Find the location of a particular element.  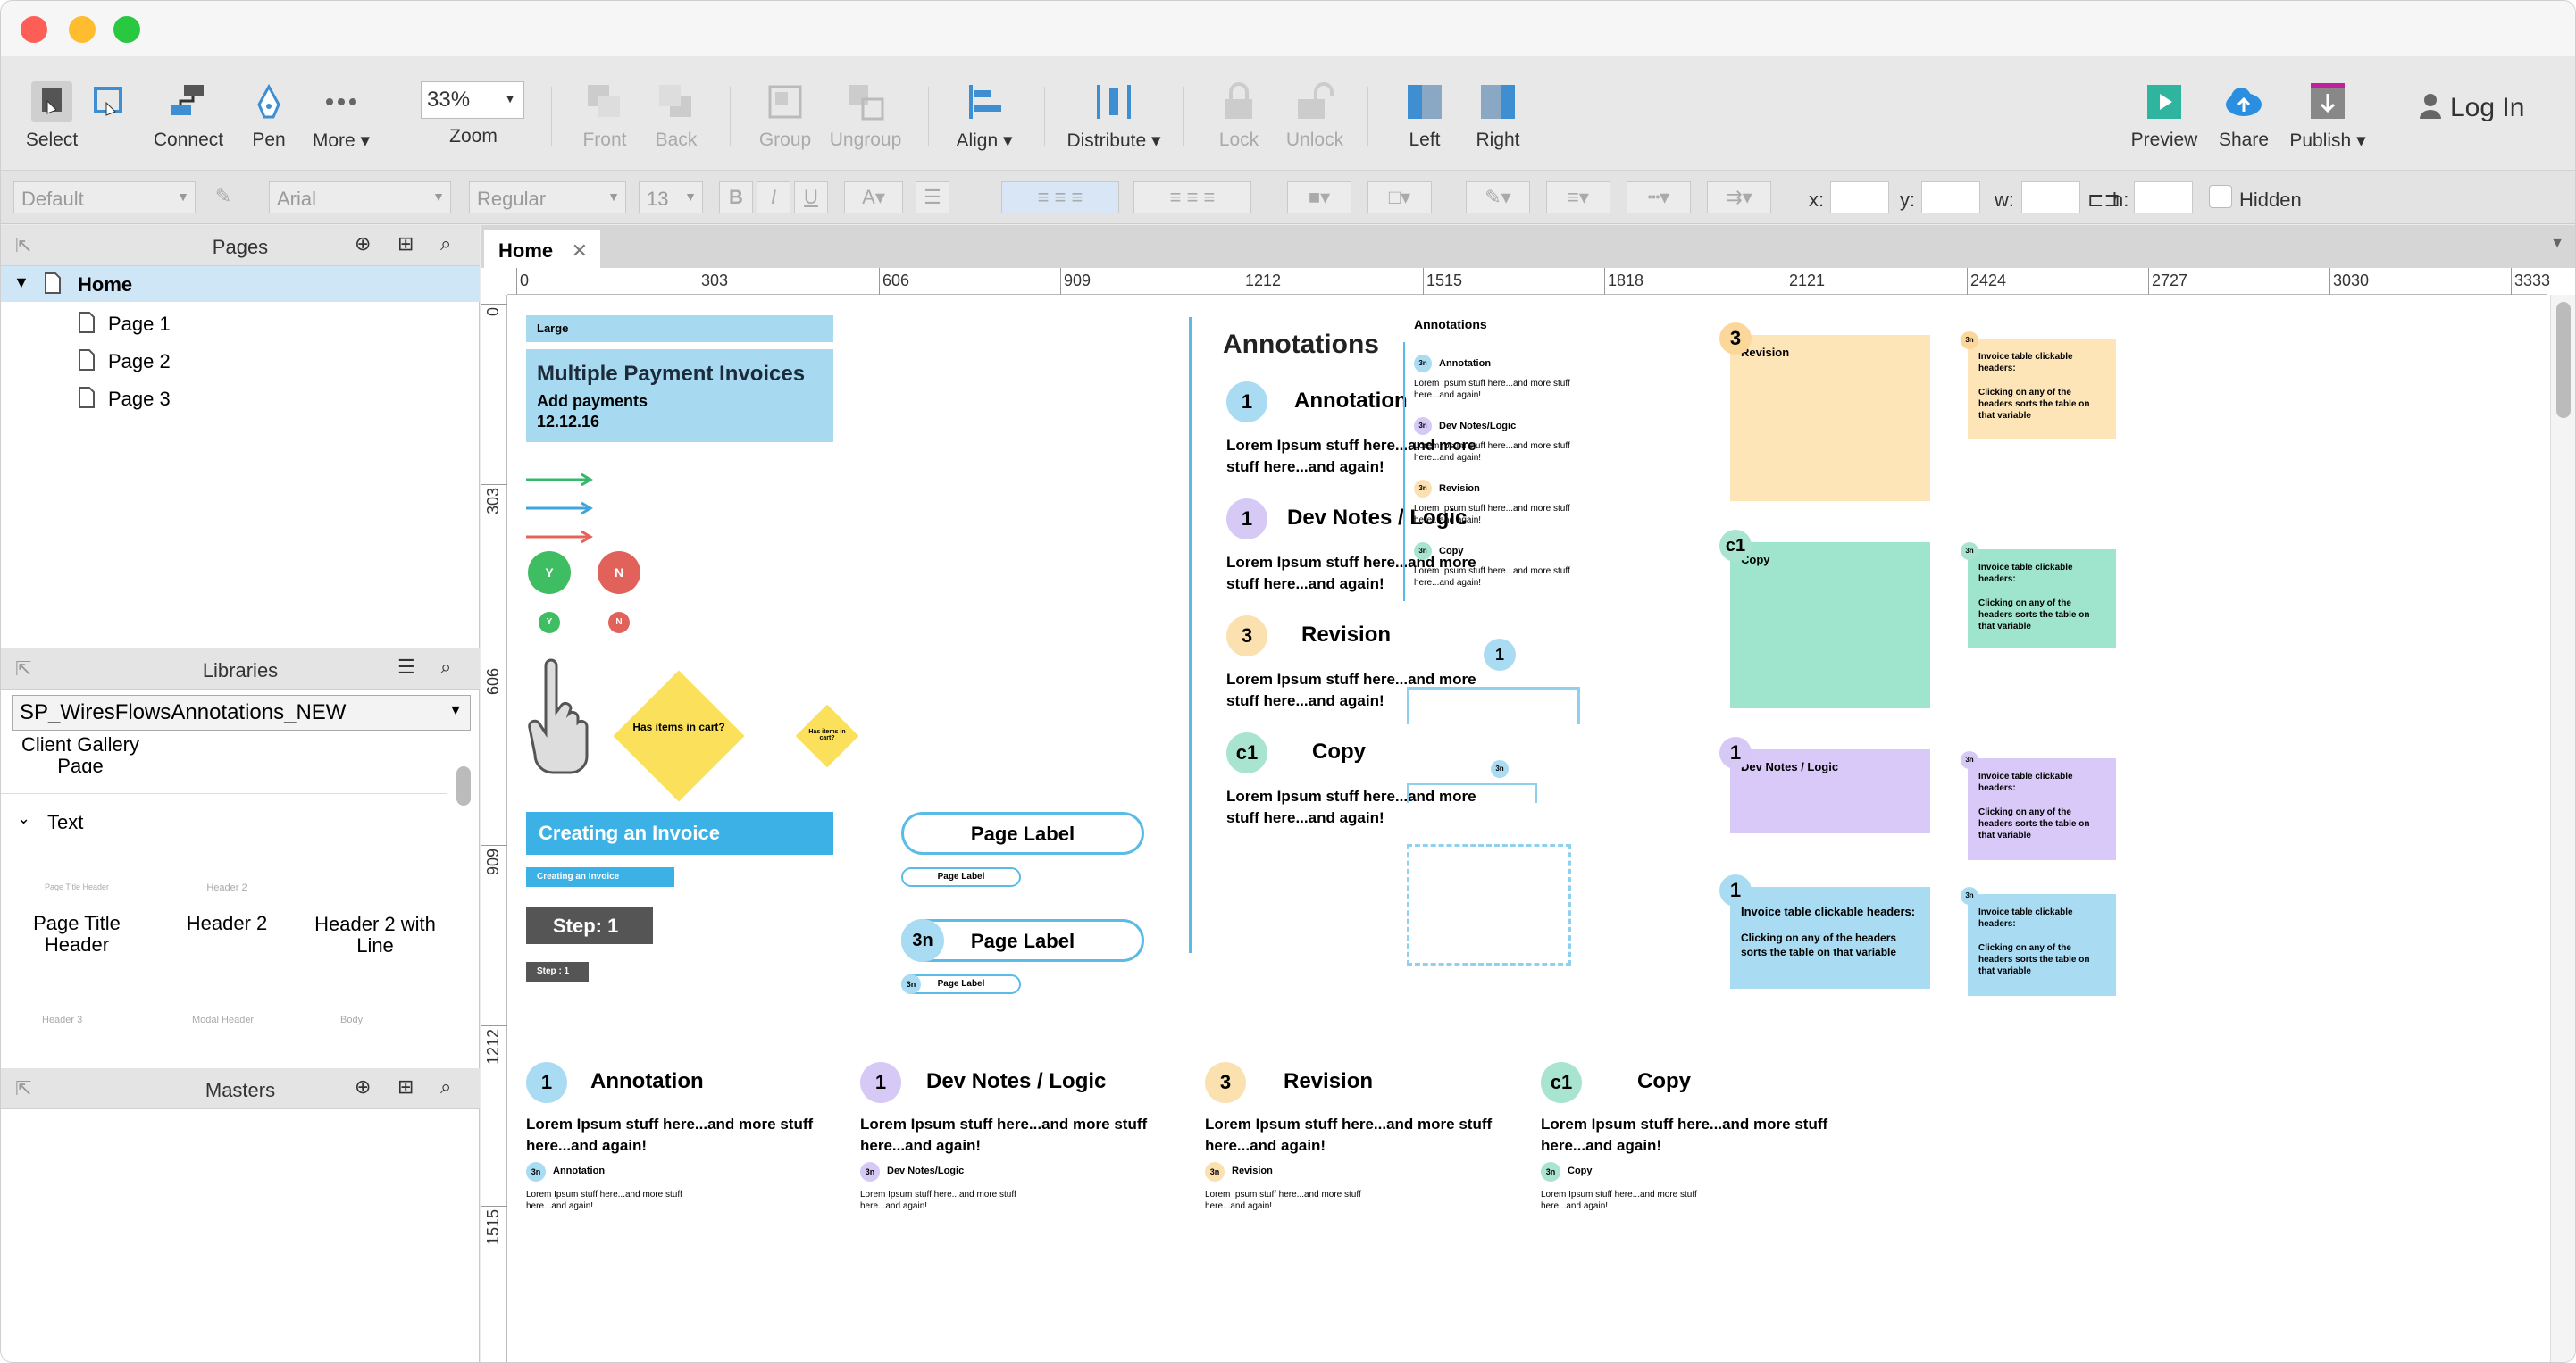

close-icon: ✕ is located at coordinates (580, 251).